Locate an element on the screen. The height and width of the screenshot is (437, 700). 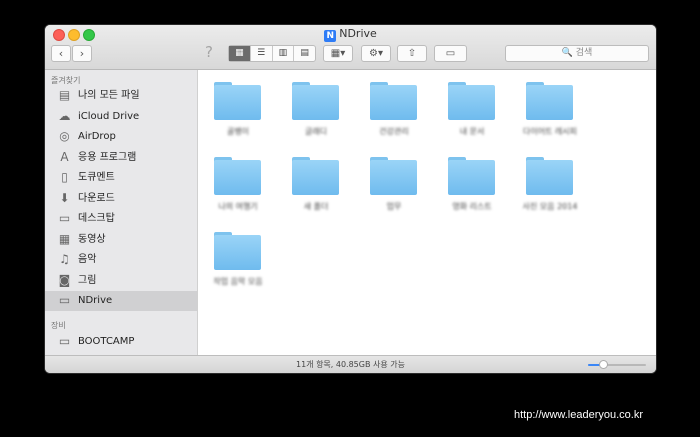
list-view-button: ☰ is located at coordinates (262, 53).